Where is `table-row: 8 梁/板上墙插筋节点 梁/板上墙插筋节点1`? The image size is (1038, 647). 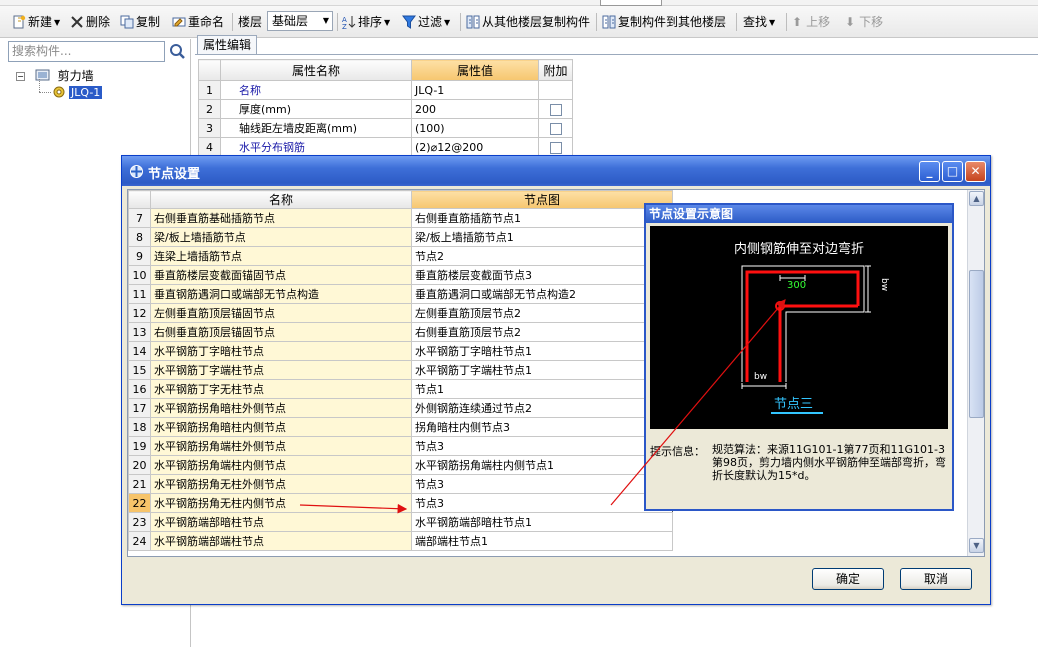 table-row: 8 梁/板上墙插筋节点 梁/板上墙插筋节点1 is located at coordinates (400, 237).